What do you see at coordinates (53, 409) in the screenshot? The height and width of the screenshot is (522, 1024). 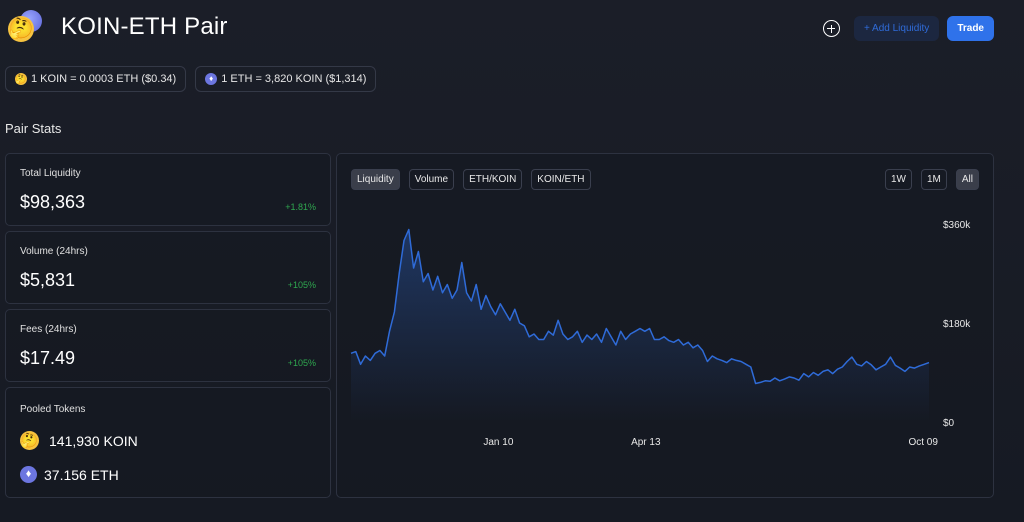 I see `stat-label: Pooled Tokens` at bounding box center [53, 409].